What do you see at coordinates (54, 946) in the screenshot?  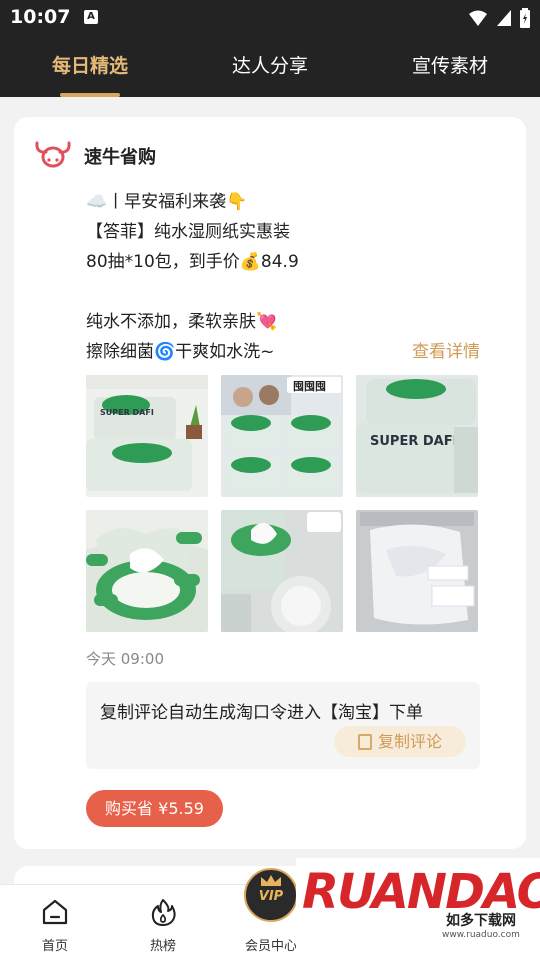 I see `nav-home-label: 首页` at bounding box center [54, 946].